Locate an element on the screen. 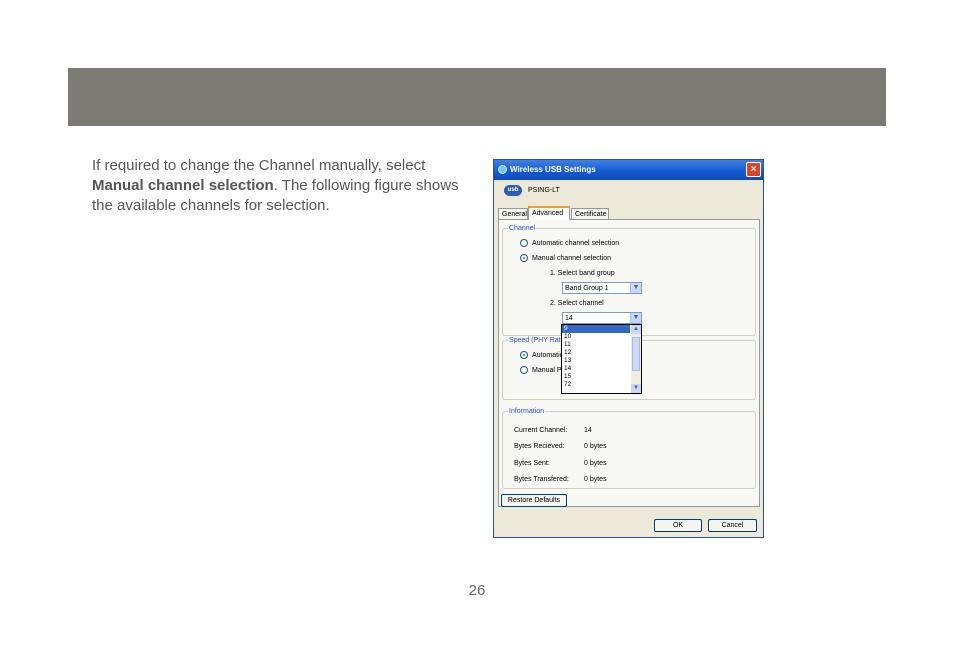 The width and height of the screenshot is (954, 665). manual-channel-label: Manual channel selection is located at coordinates (571, 258).